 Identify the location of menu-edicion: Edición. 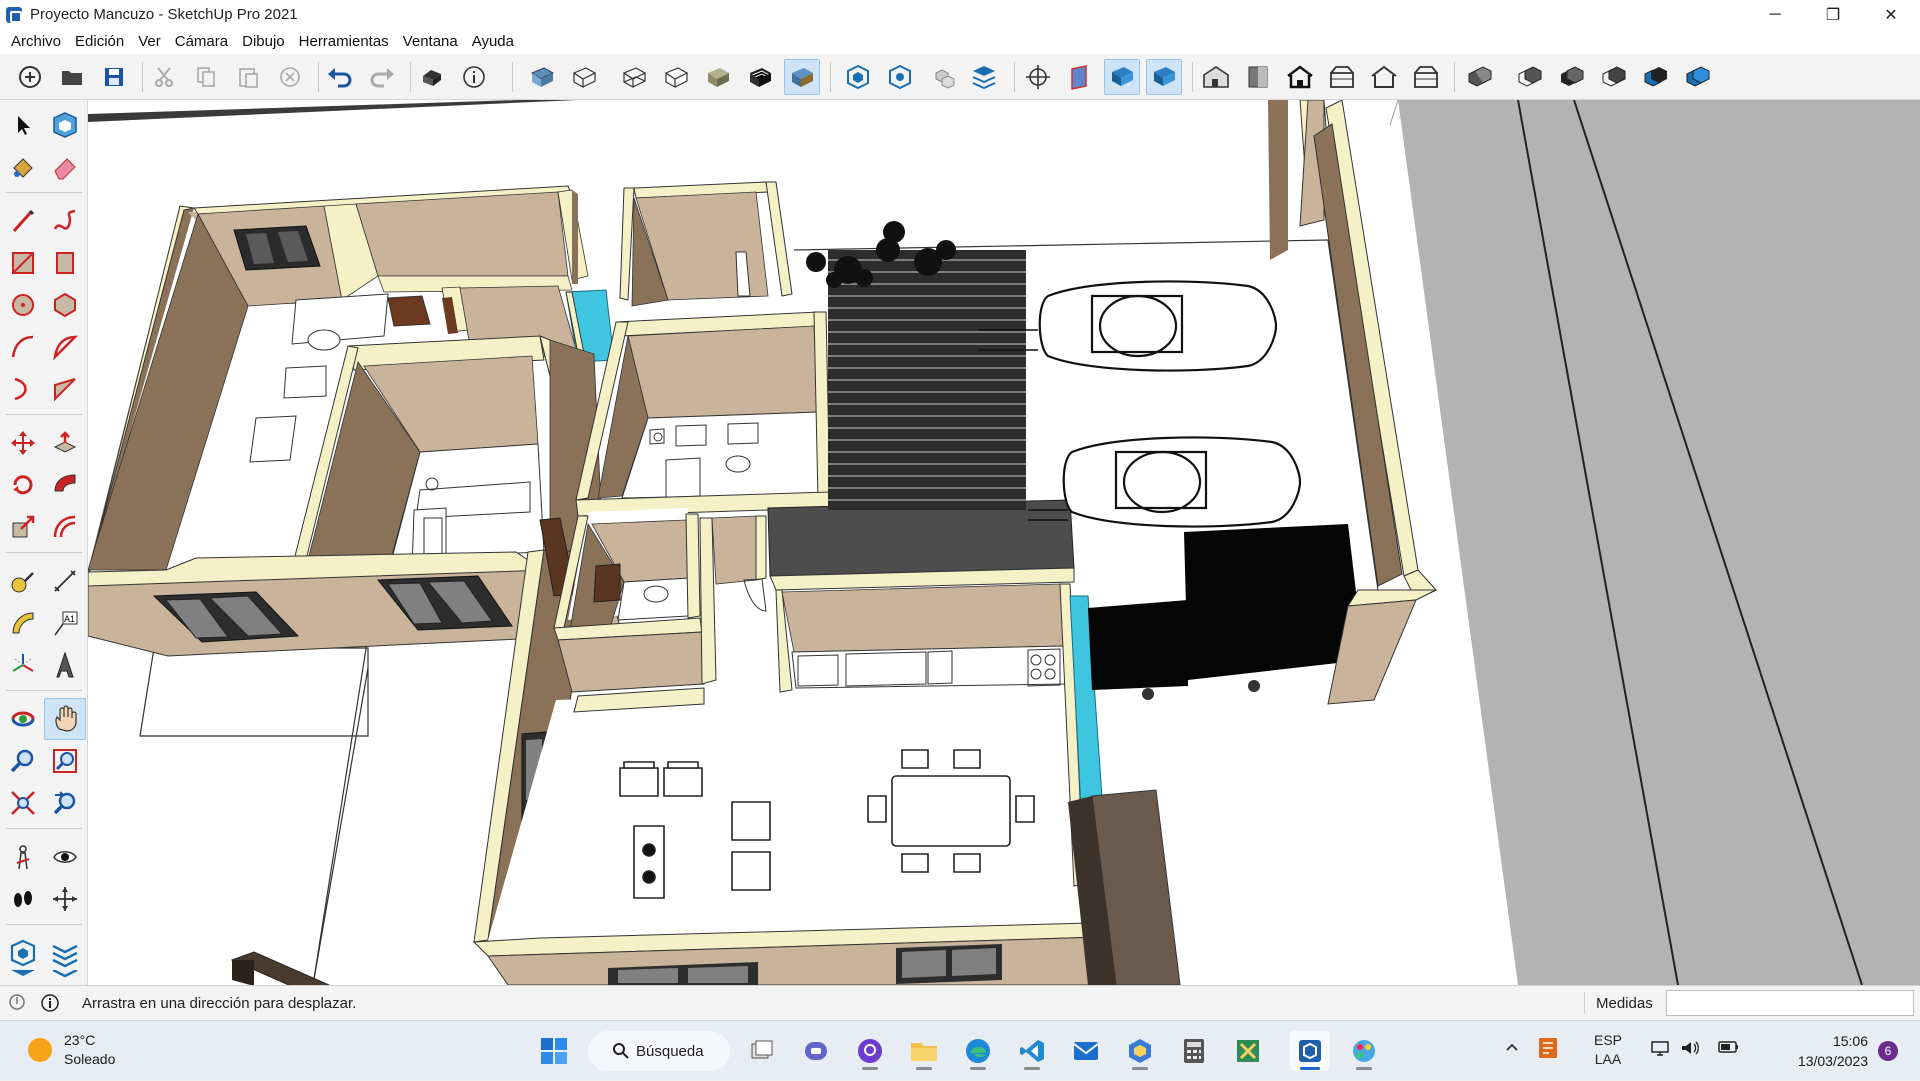
(99, 41).